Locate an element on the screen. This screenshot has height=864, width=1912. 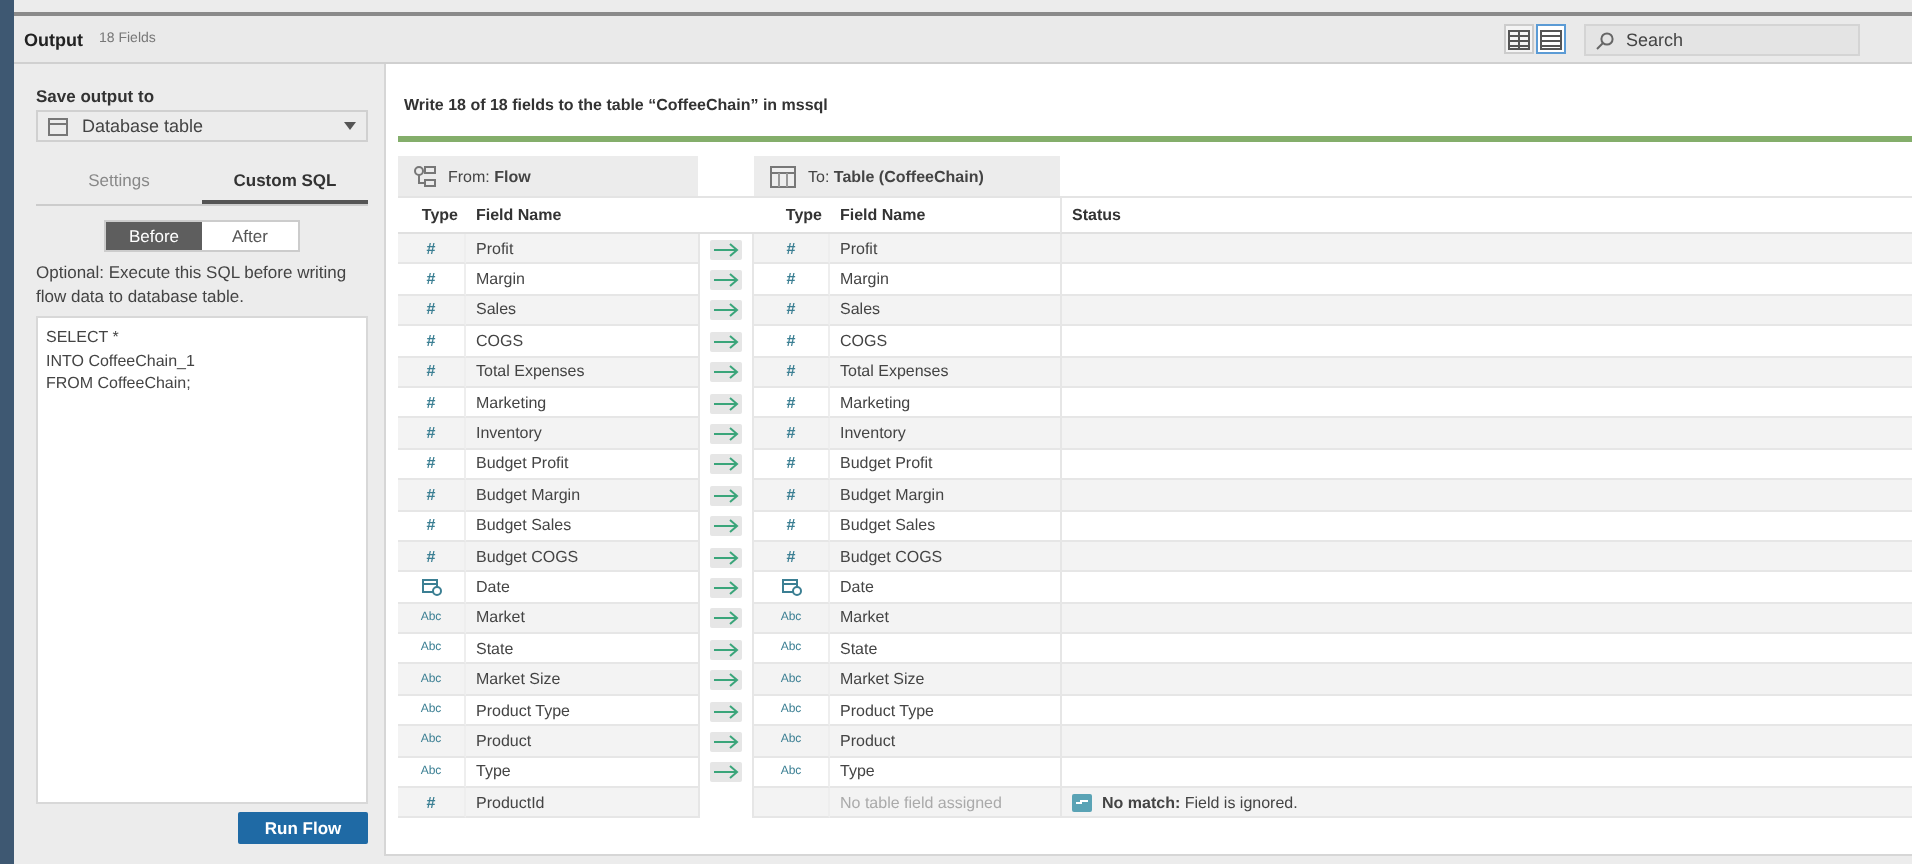
source-title: From: Flow is located at coordinates (489, 176).